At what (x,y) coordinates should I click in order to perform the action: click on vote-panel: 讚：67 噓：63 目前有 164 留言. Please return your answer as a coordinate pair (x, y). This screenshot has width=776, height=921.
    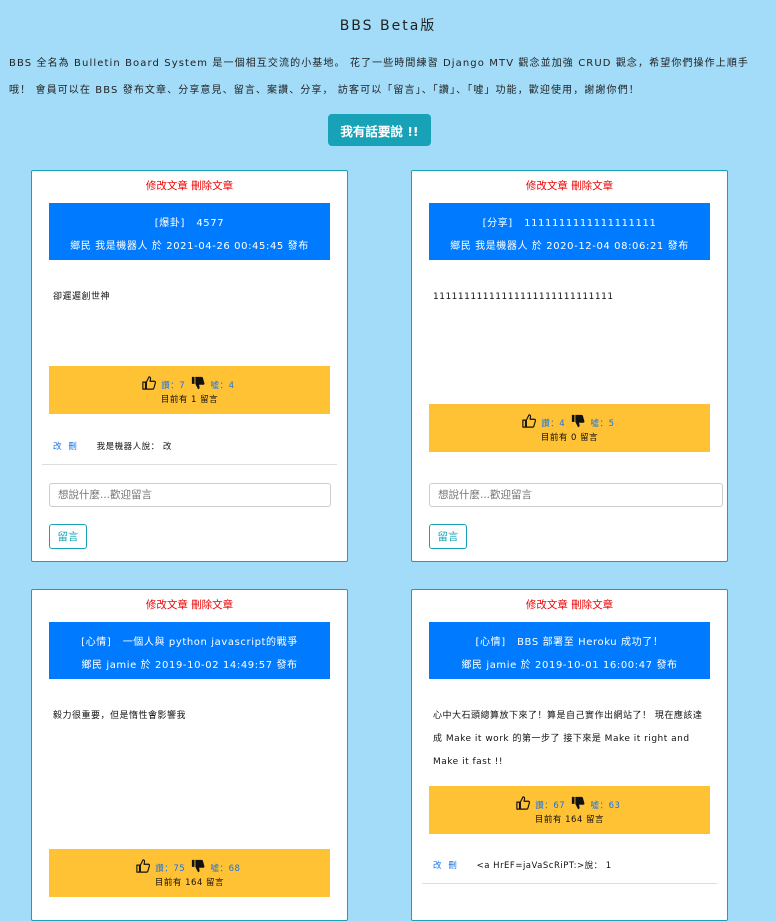
    Looking at the image, I should click on (569, 810).